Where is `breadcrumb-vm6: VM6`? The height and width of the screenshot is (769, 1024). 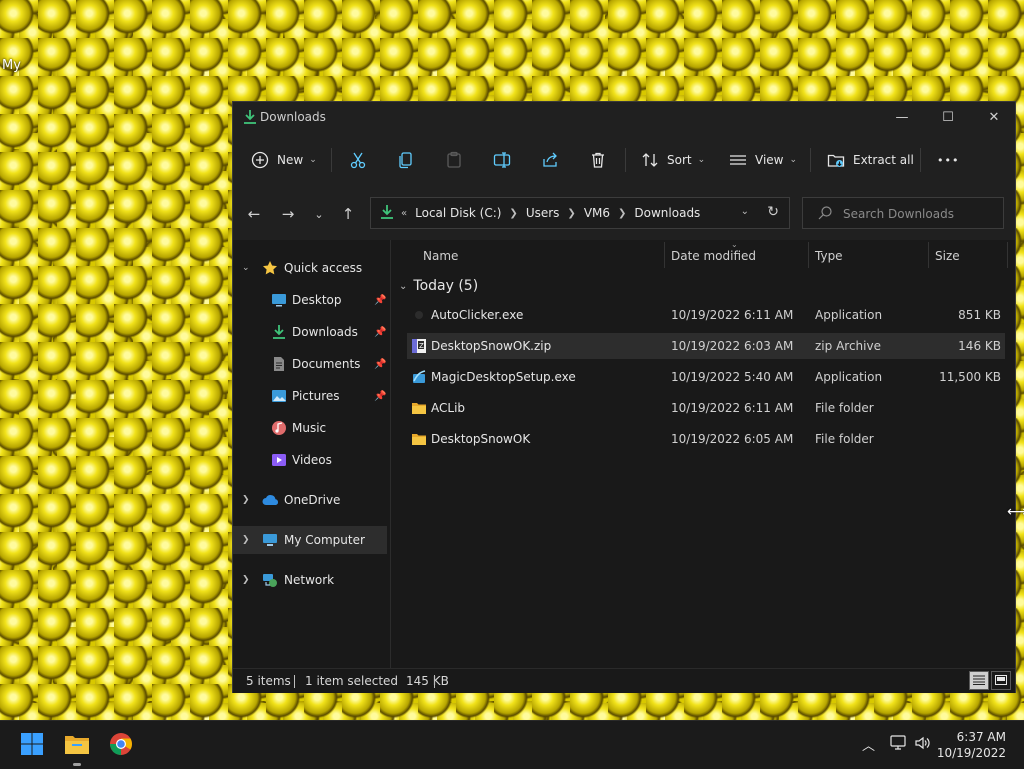 breadcrumb-vm6: VM6 is located at coordinates (597, 213).